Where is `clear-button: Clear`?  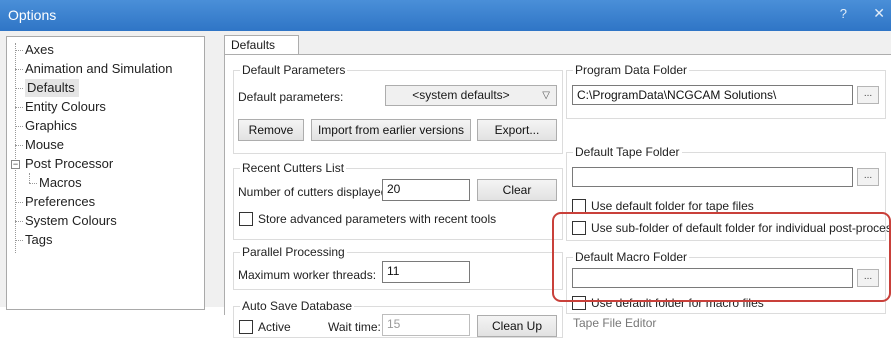
clear-button: Clear is located at coordinates (517, 190).